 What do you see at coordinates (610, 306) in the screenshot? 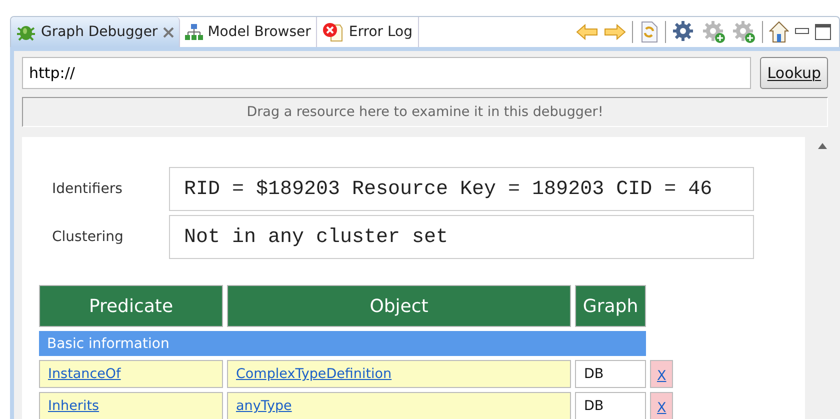
I see `column-header: Graph` at bounding box center [610, 306].